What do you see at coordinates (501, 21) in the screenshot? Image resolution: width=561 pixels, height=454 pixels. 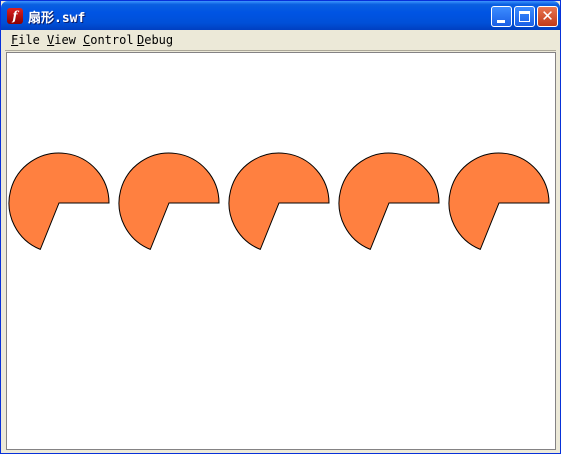 I see `minimize-icon` at bounding box center [501, 21].